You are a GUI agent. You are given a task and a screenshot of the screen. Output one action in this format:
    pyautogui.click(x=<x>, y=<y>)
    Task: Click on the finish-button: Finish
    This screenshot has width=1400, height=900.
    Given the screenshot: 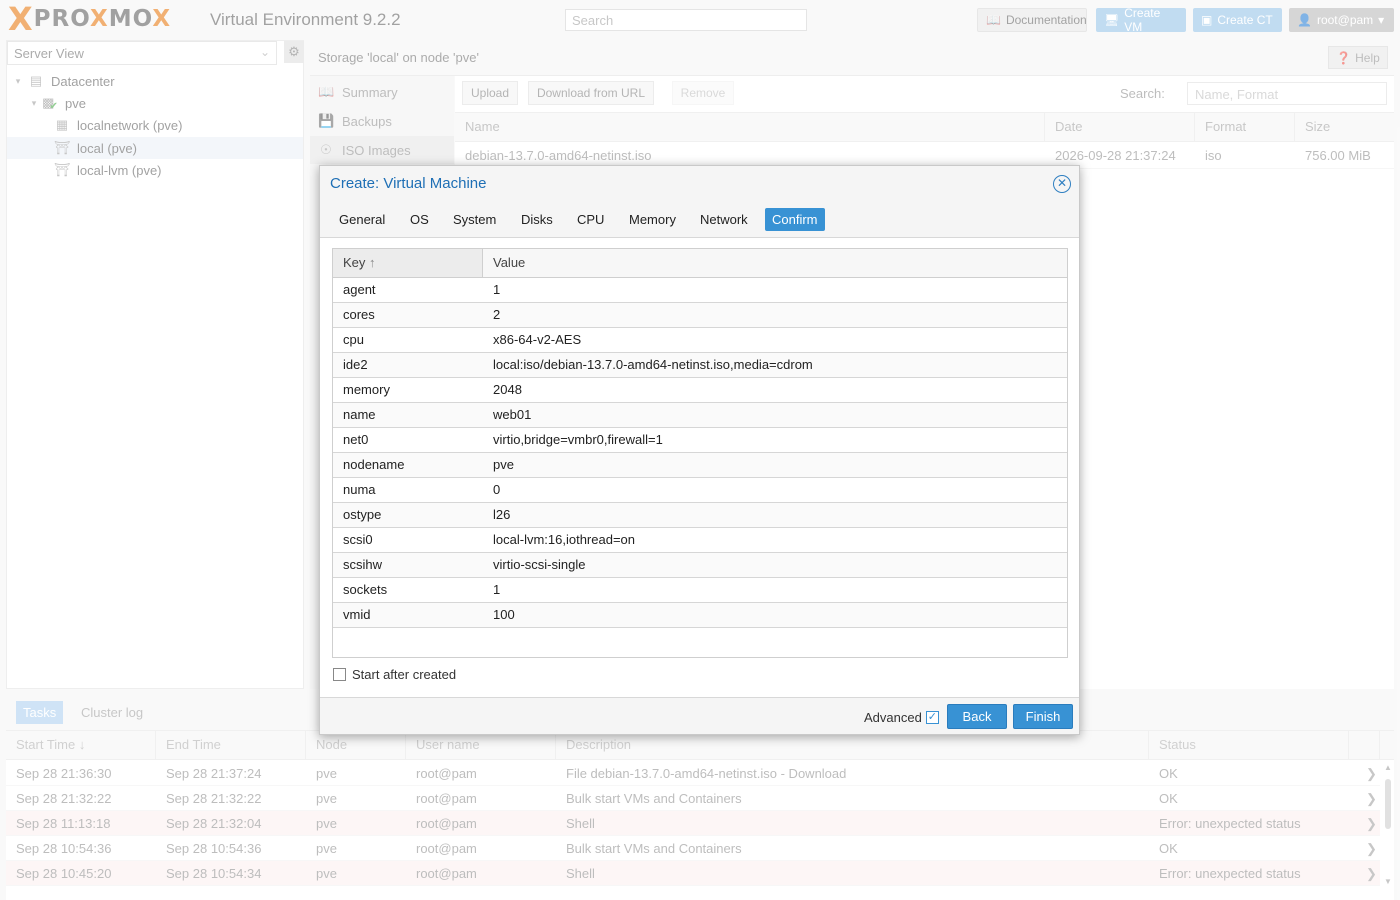 What is the action you would take?
    pyautogui.click(x=1043, y=716)
    